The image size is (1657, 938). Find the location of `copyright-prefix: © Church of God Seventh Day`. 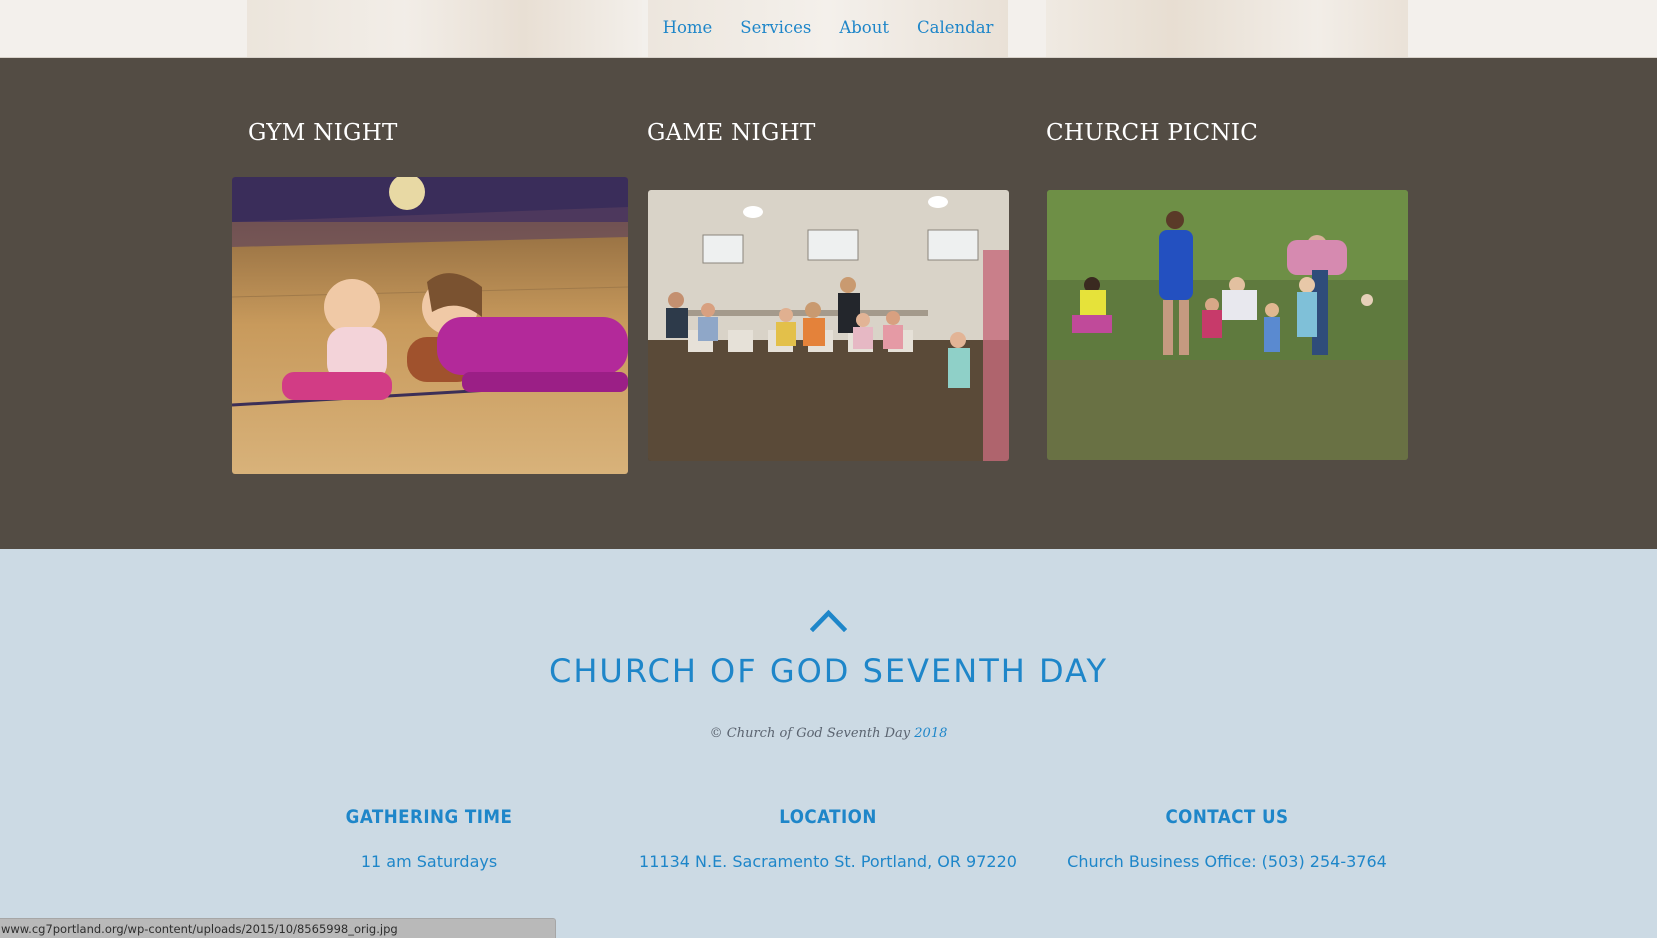

copyright-prefix: © Church of God Seventh Day is located at coordinates (812, 733).